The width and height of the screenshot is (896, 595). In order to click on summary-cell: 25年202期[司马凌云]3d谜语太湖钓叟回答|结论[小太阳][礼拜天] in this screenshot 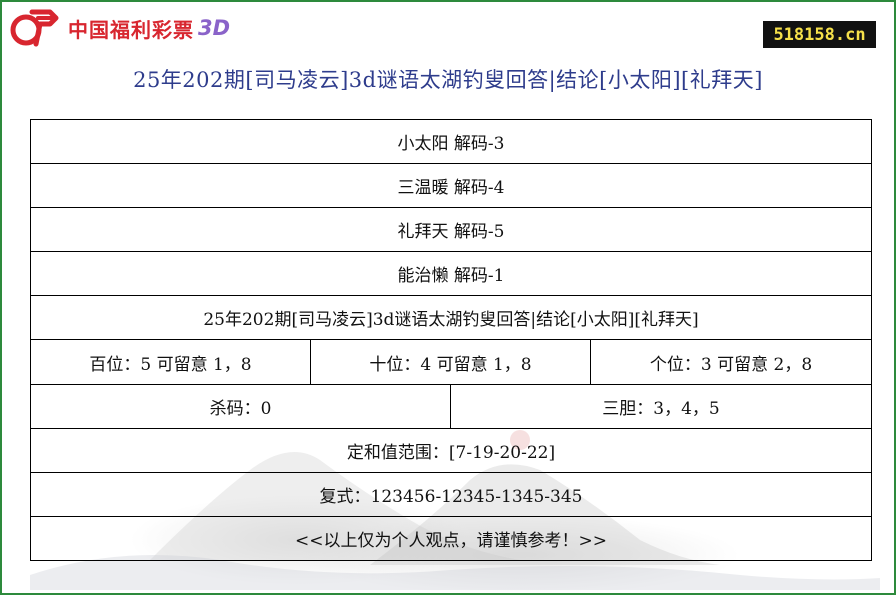, I will do `click(451, 318)`.